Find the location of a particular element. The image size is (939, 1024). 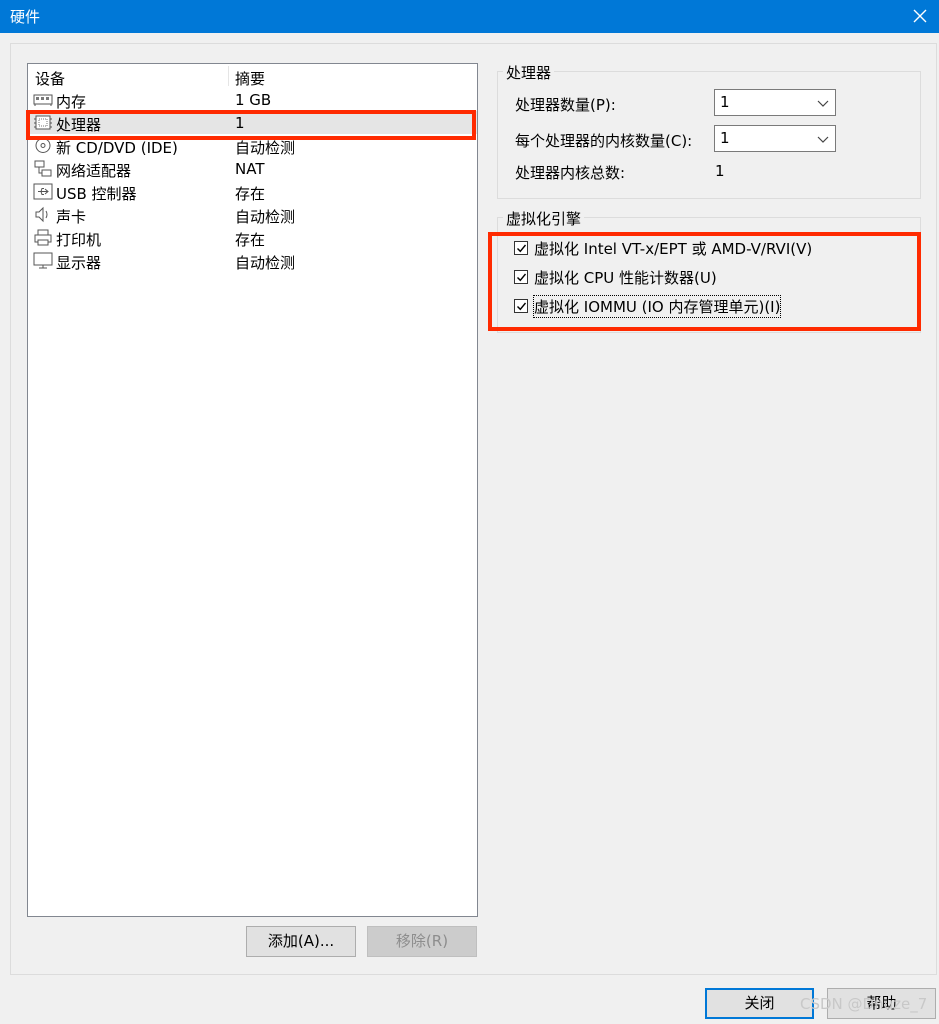

device-list-header: 设备 摘要 is located at coordinates (252, 76).